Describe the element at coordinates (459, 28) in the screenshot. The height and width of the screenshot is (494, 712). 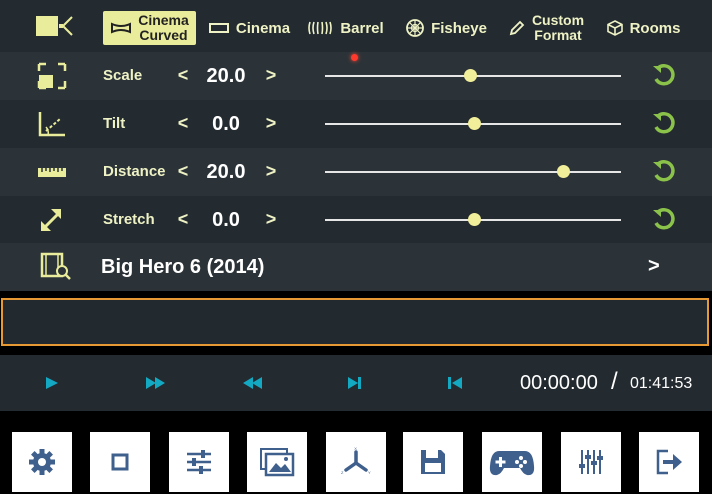
I see `mode-label: Fisheye` at that location.